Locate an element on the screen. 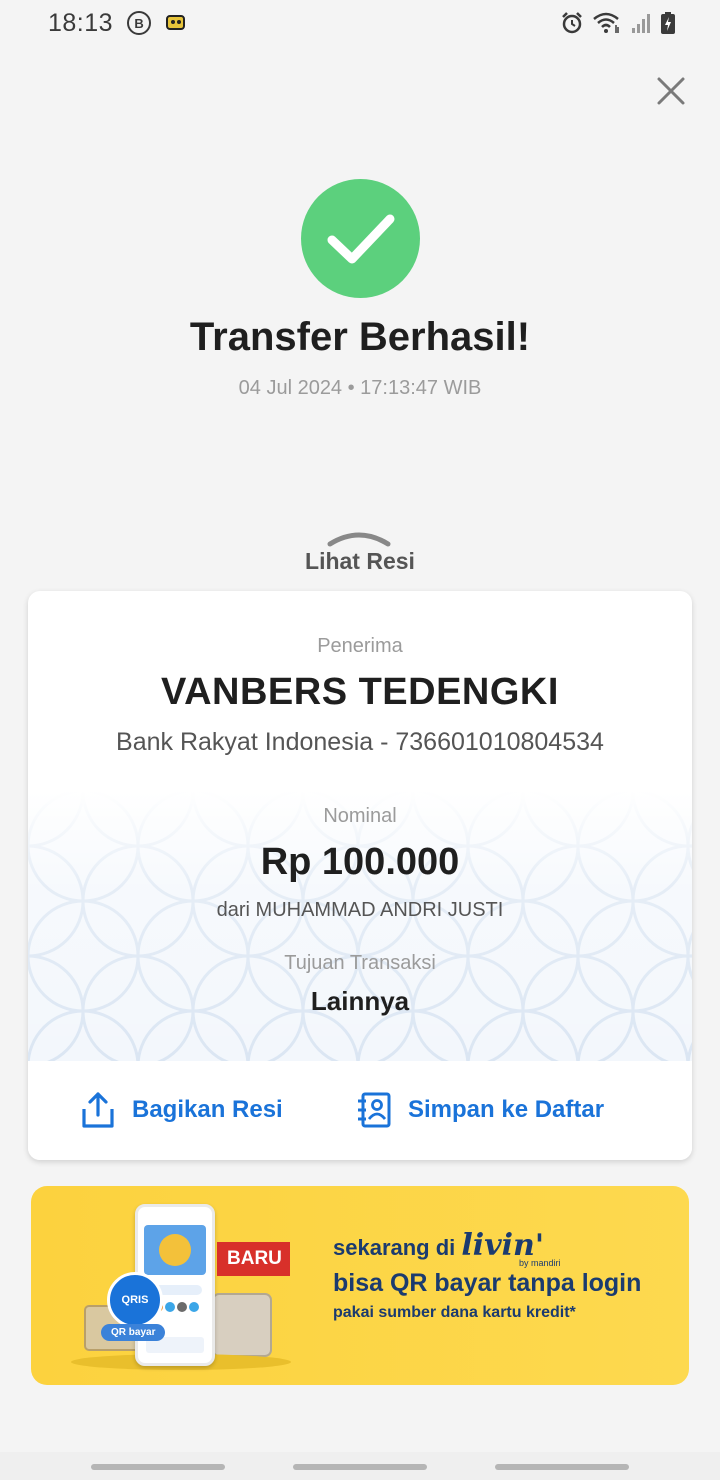 The image size is (720, 1480). recipient-label: Penerima is located at coordinates (360, 646).